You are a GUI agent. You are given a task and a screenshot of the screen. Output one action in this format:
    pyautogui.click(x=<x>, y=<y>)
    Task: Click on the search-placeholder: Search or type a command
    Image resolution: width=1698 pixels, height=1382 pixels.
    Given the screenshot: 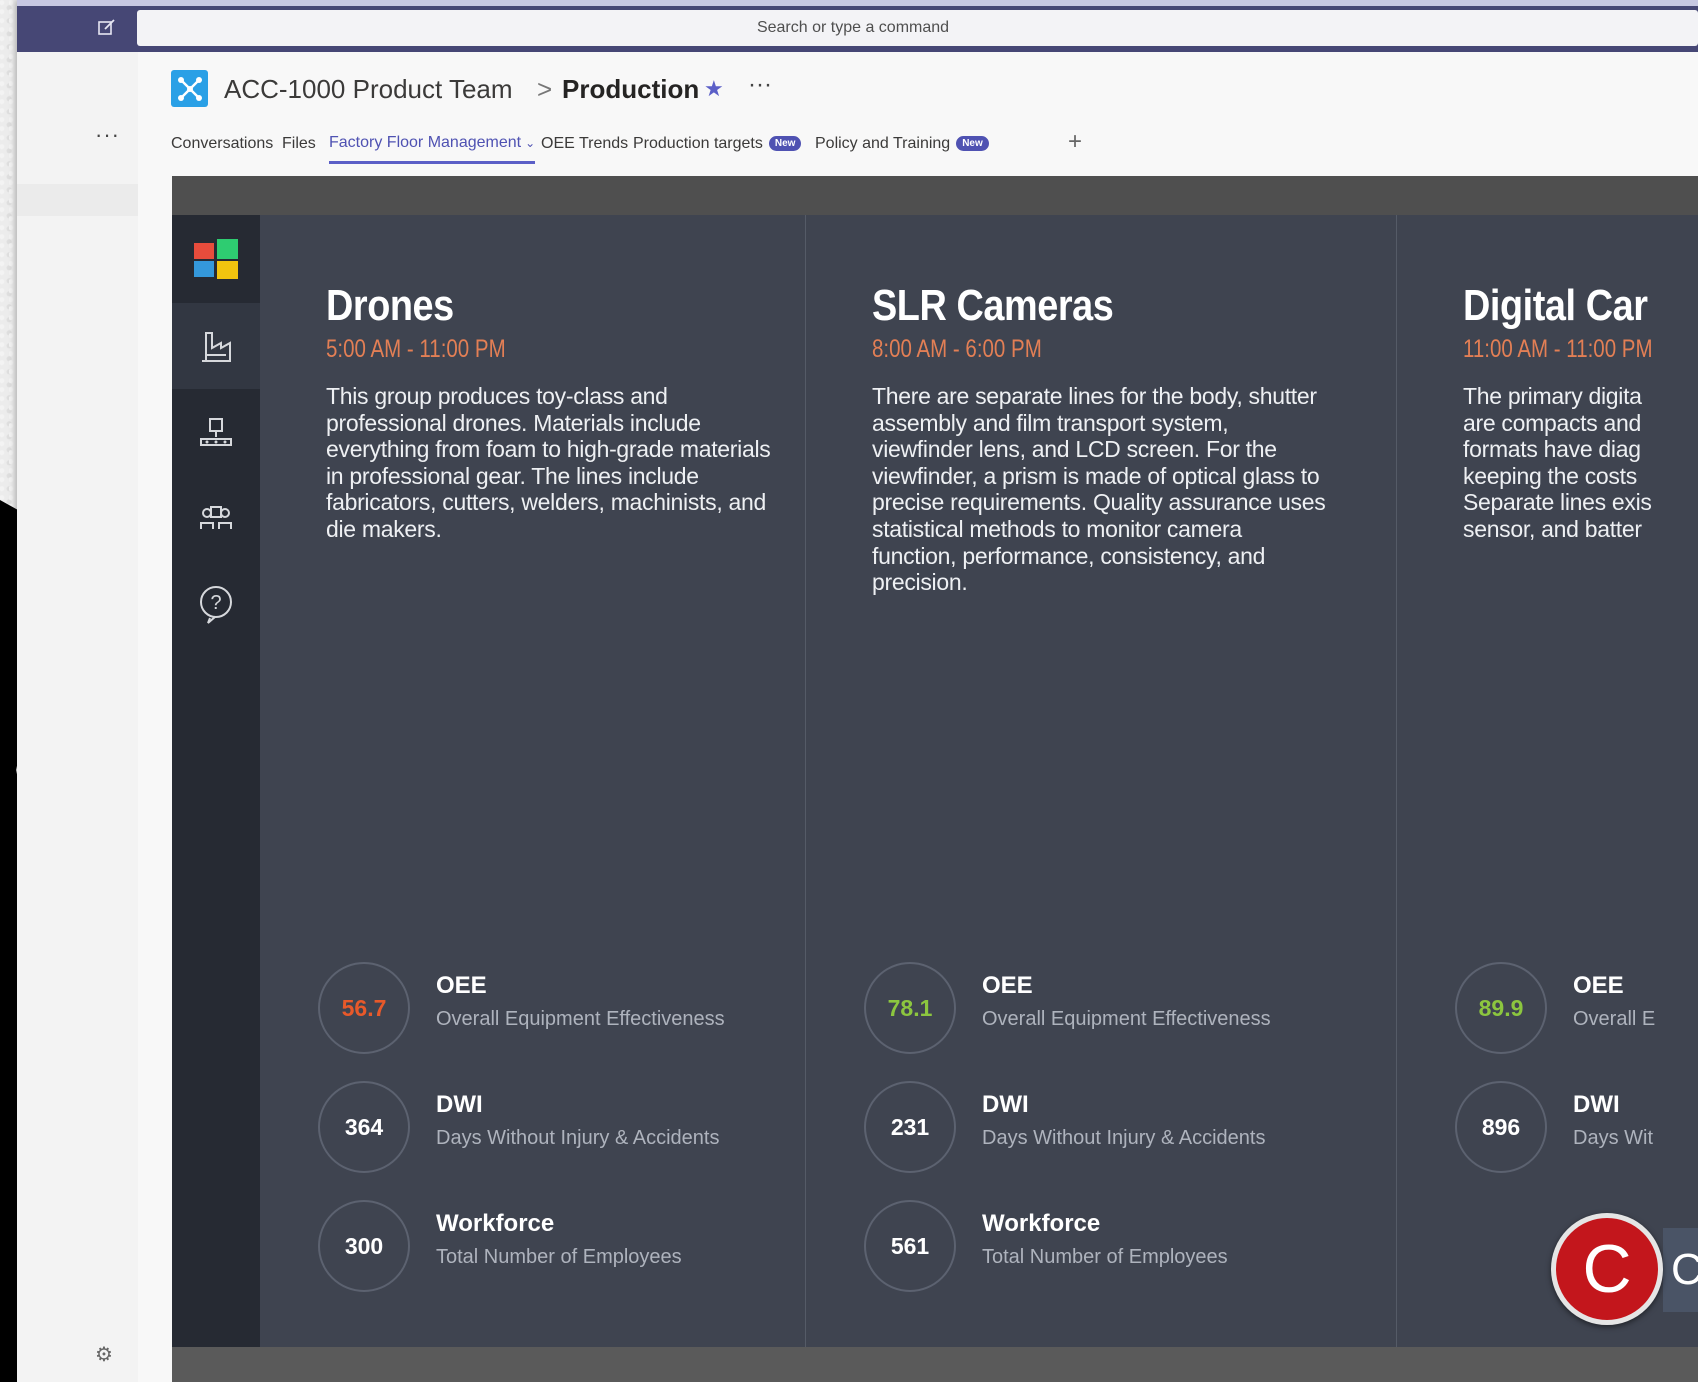 What is the action you would take?
    pyautogui.click(x=853, y=27)
    